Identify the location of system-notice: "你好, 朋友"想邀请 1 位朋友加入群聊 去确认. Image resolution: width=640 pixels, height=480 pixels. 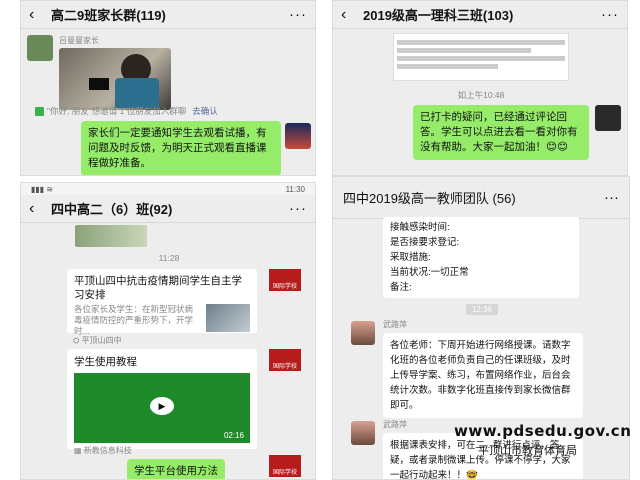
(169, 111).